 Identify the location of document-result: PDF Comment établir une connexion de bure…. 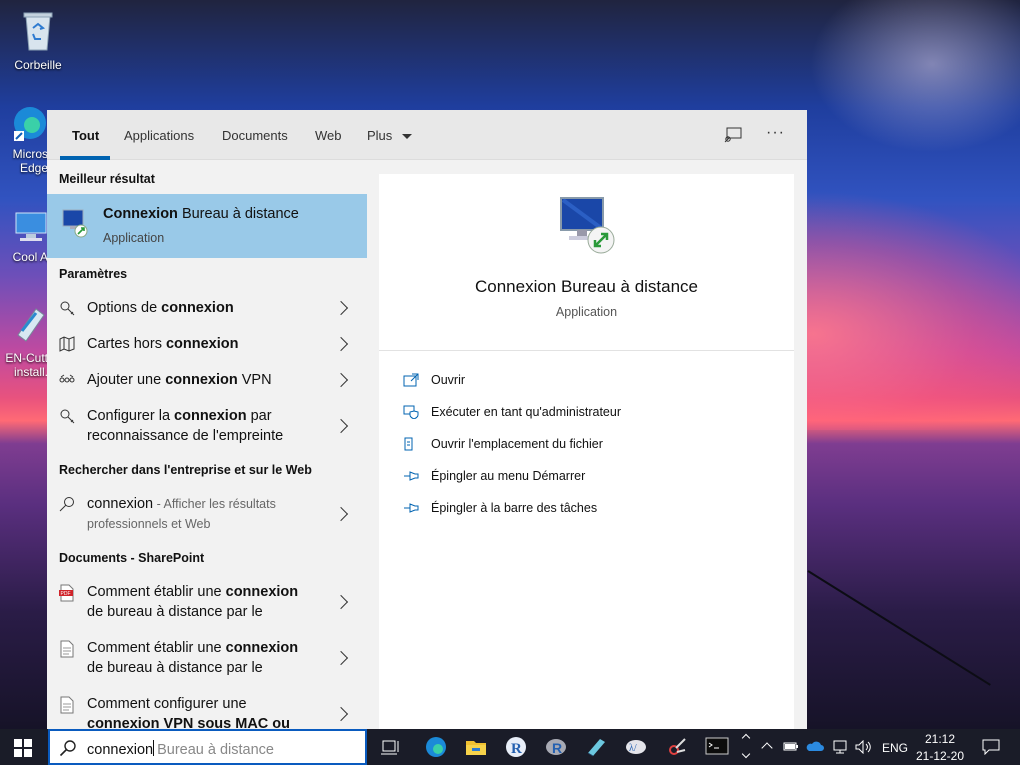
(207, 604).